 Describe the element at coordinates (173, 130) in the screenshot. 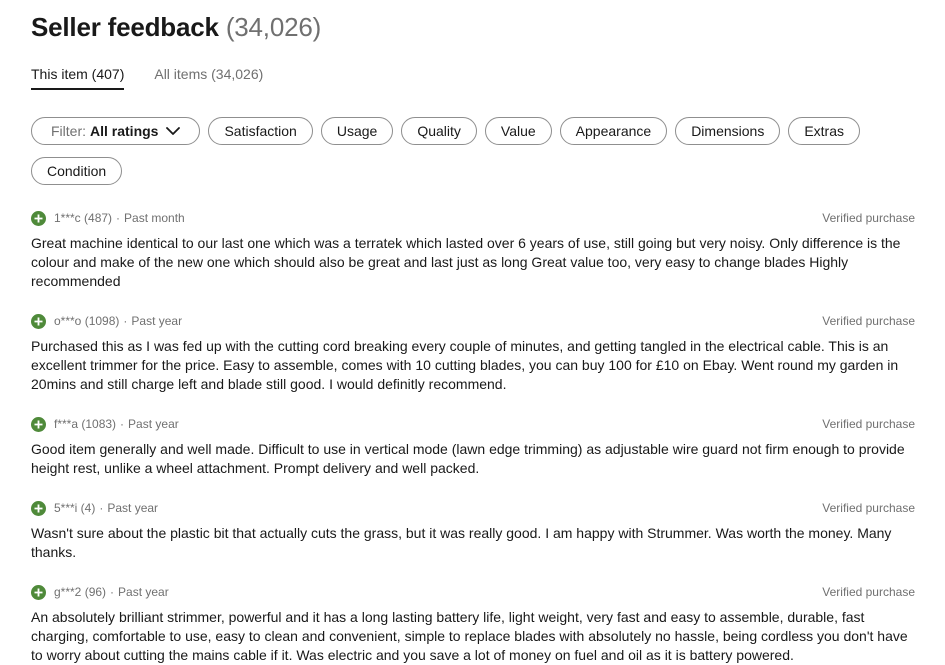

I see `chevron-down-icon` at that location.